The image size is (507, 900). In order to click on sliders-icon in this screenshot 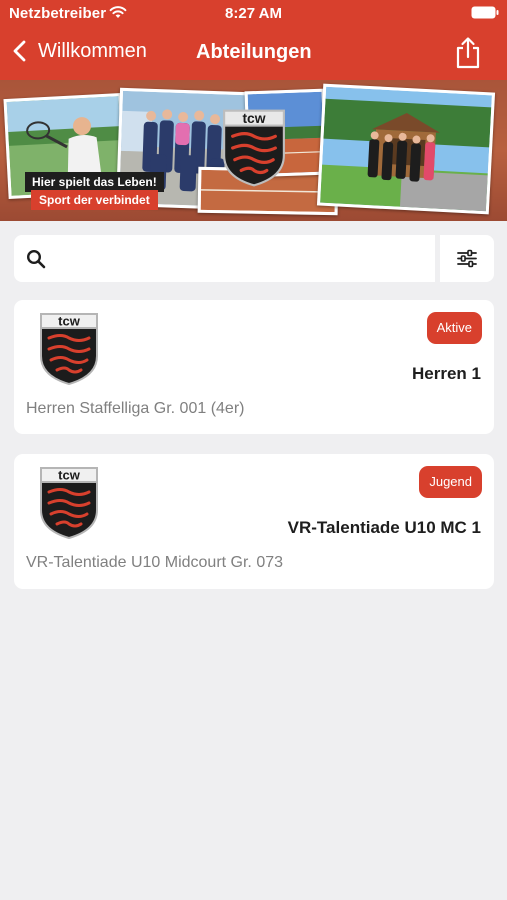, I will do `click(467, 258)`.